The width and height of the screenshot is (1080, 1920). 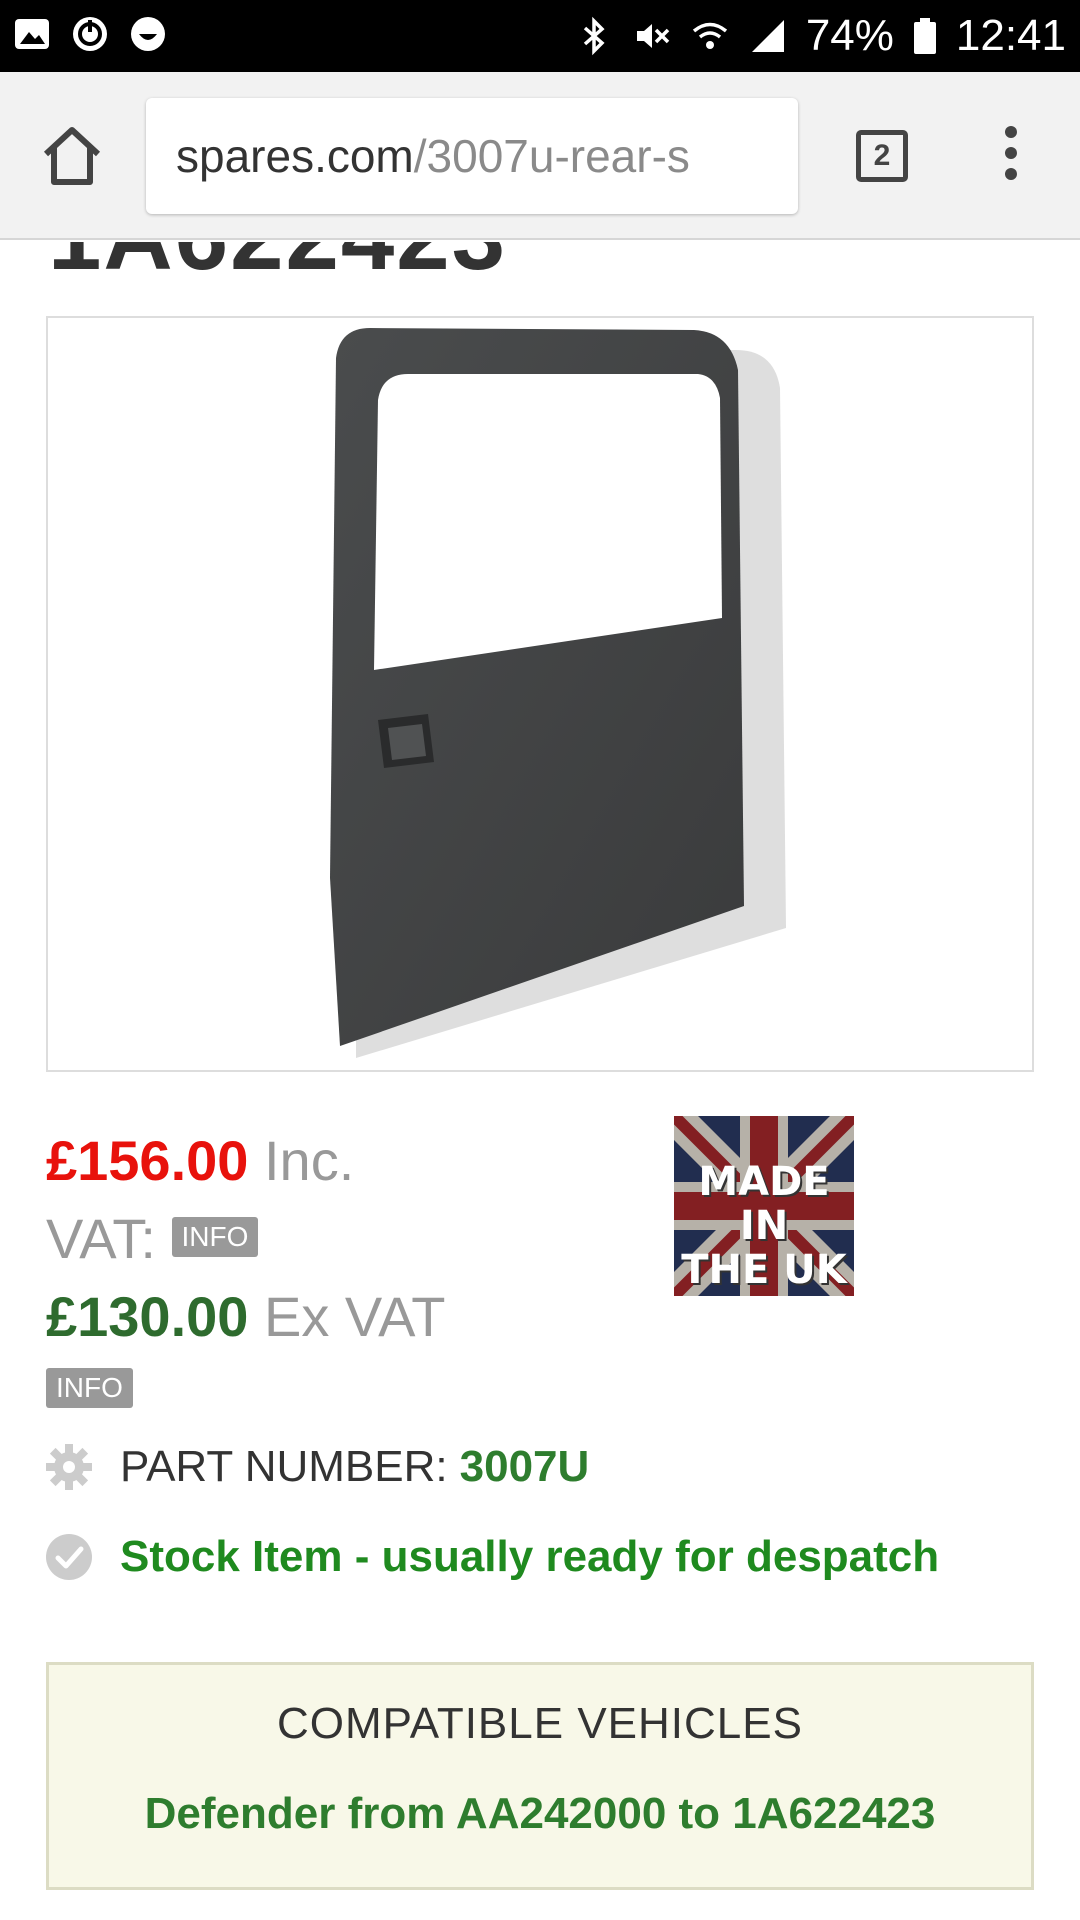 I want to click on url-path: /3007u-rear-s, so click(x=551, y=156).